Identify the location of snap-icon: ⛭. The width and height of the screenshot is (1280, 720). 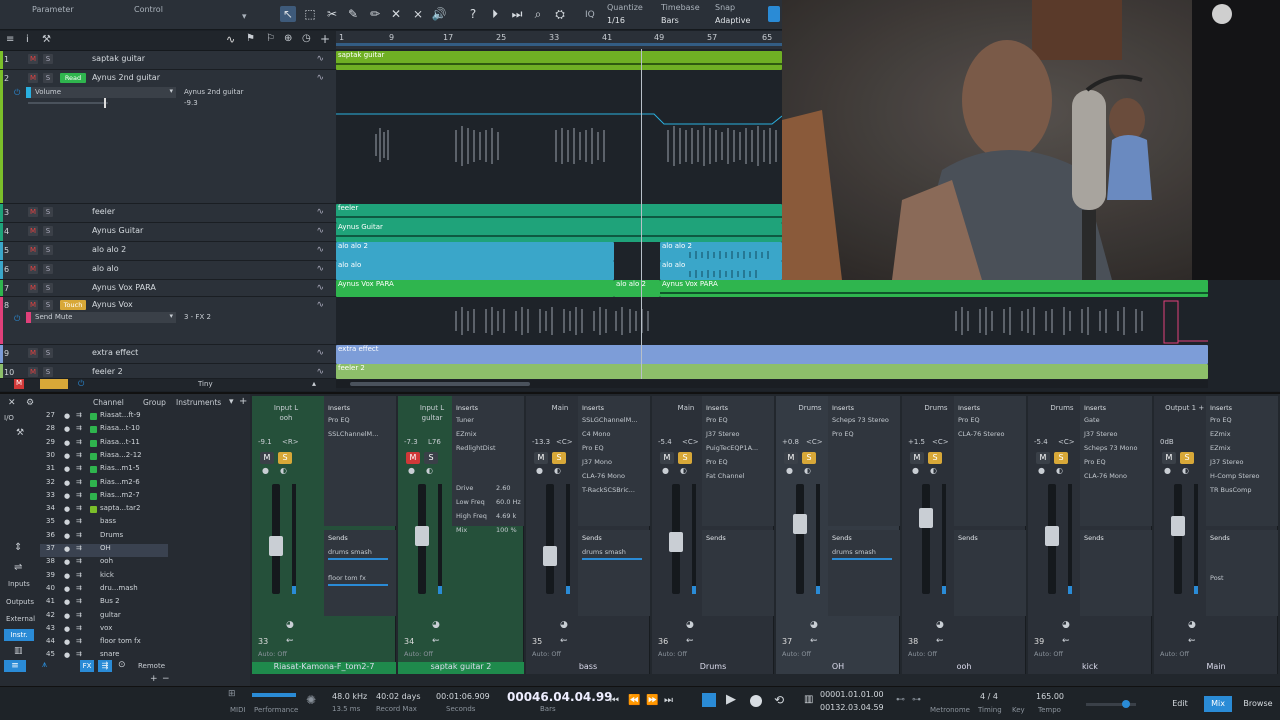
(560, 14).